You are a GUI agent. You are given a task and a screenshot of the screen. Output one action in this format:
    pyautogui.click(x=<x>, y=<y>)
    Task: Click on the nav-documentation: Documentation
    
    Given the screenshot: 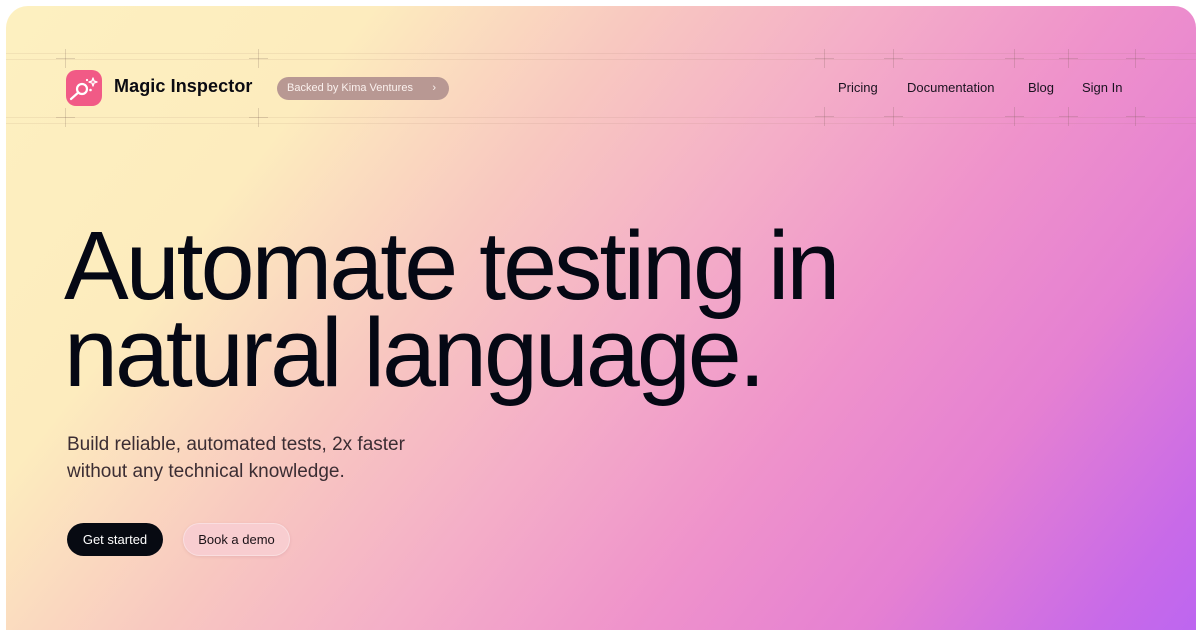 What is the action you would take?
    pyautogui.click(x=950, y=87)
    